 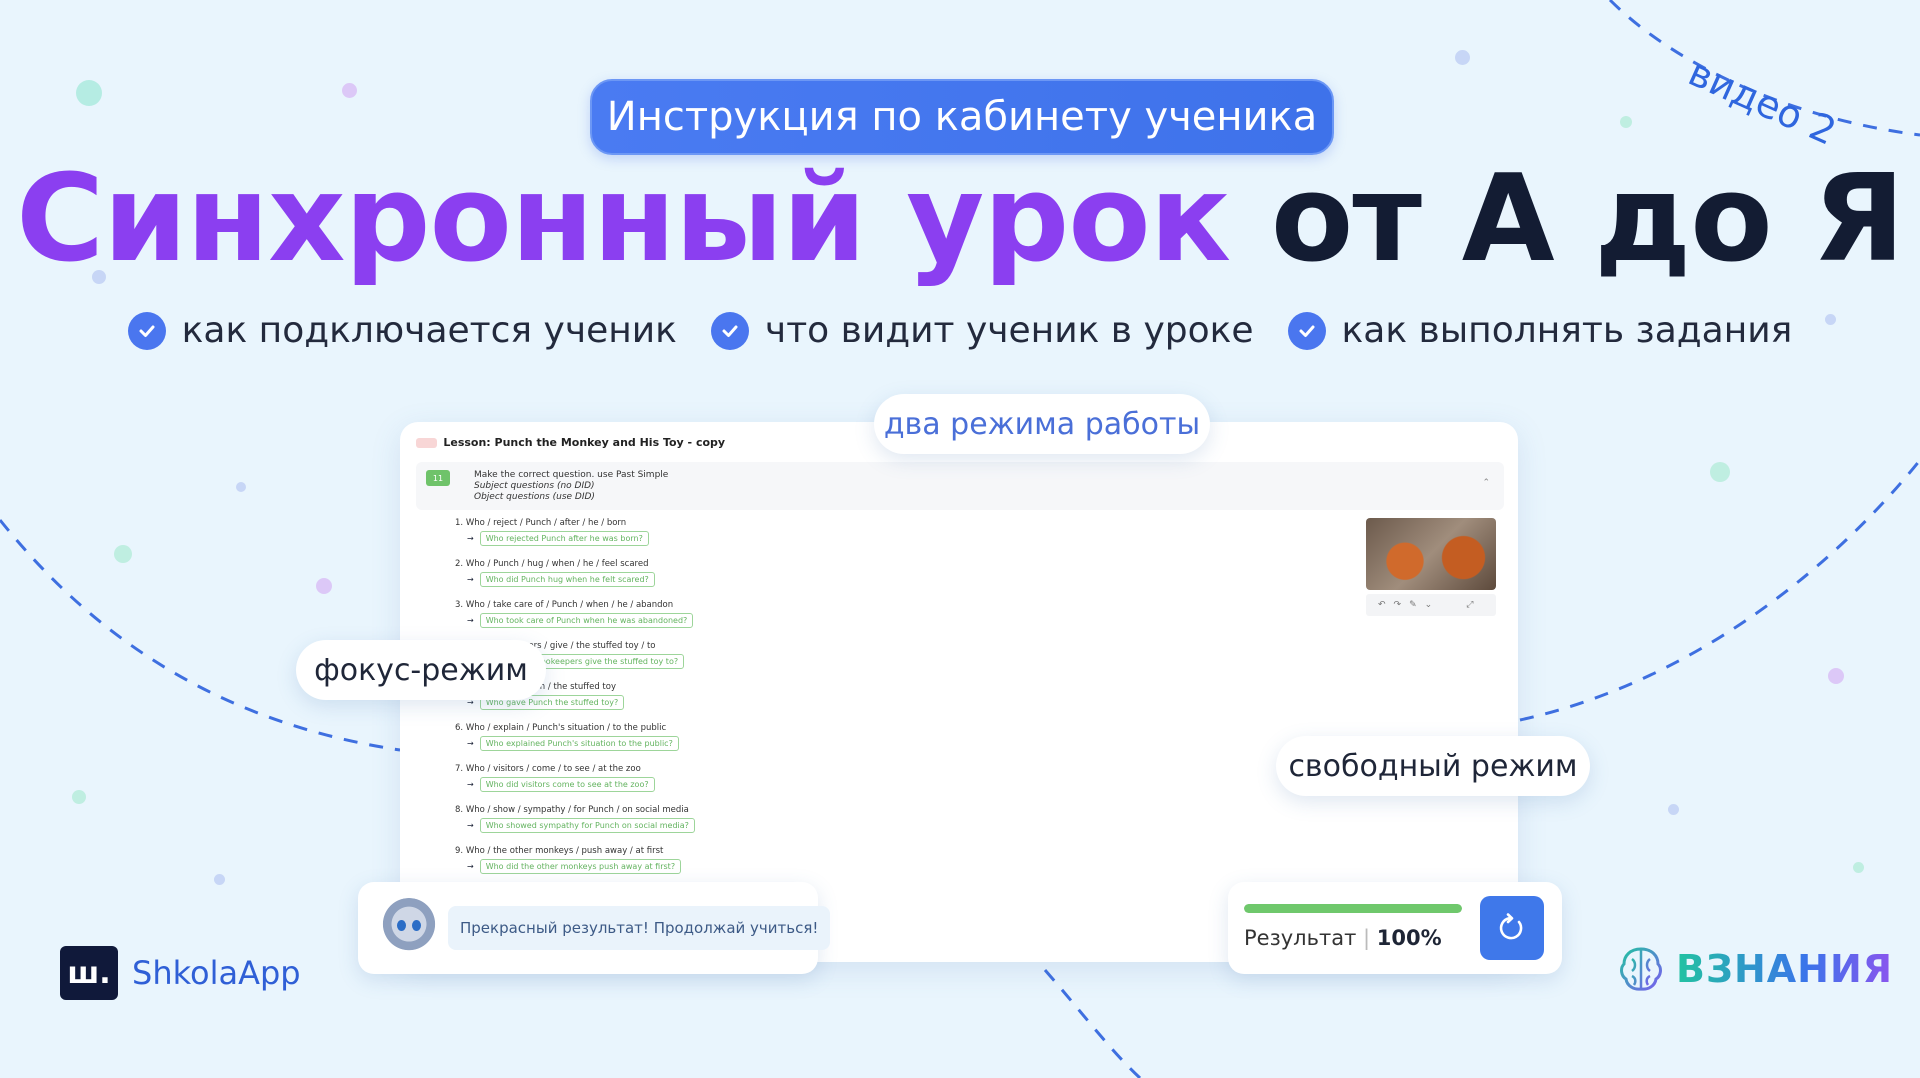 What do you see at coordinates (1469, 605) in the screenshot?
I see `expand-icon: ⤢` at bounding box center [1469, 605].